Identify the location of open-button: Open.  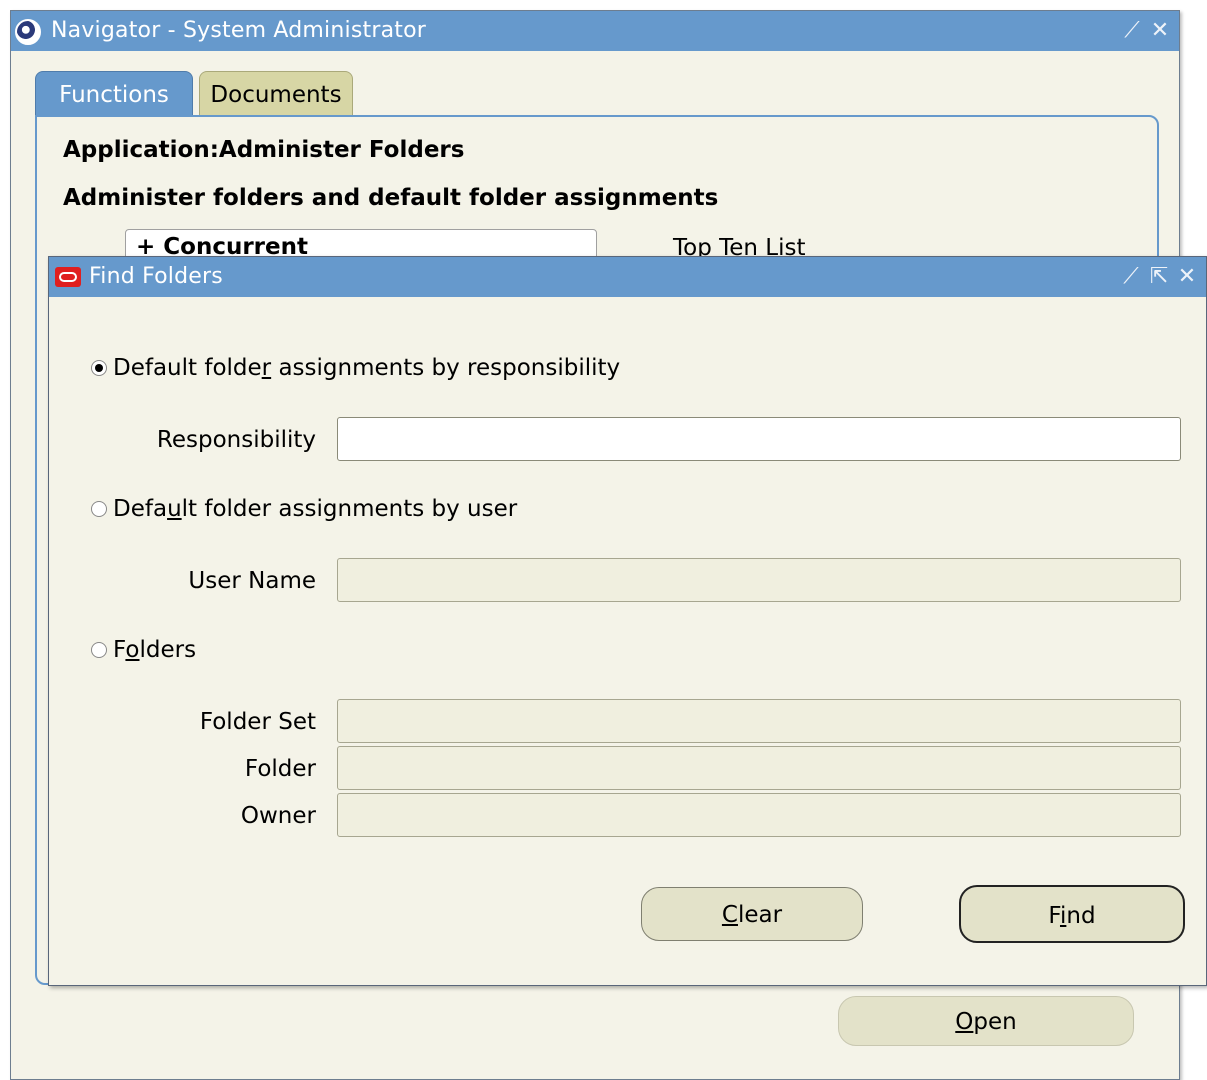
(986, 1021).